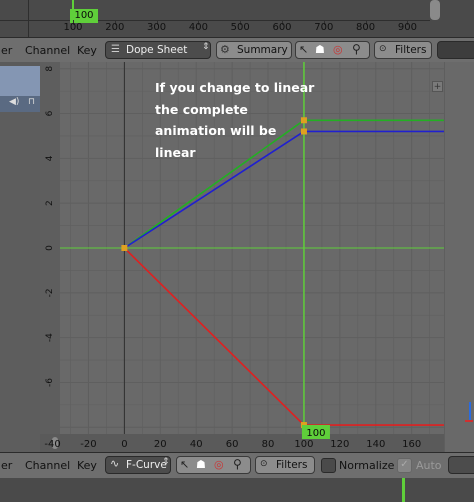  What do you see at coordinates (240, 27) in the screenshot?
I see `ruler-tick-label: 500` at bounding box center [240, 27].